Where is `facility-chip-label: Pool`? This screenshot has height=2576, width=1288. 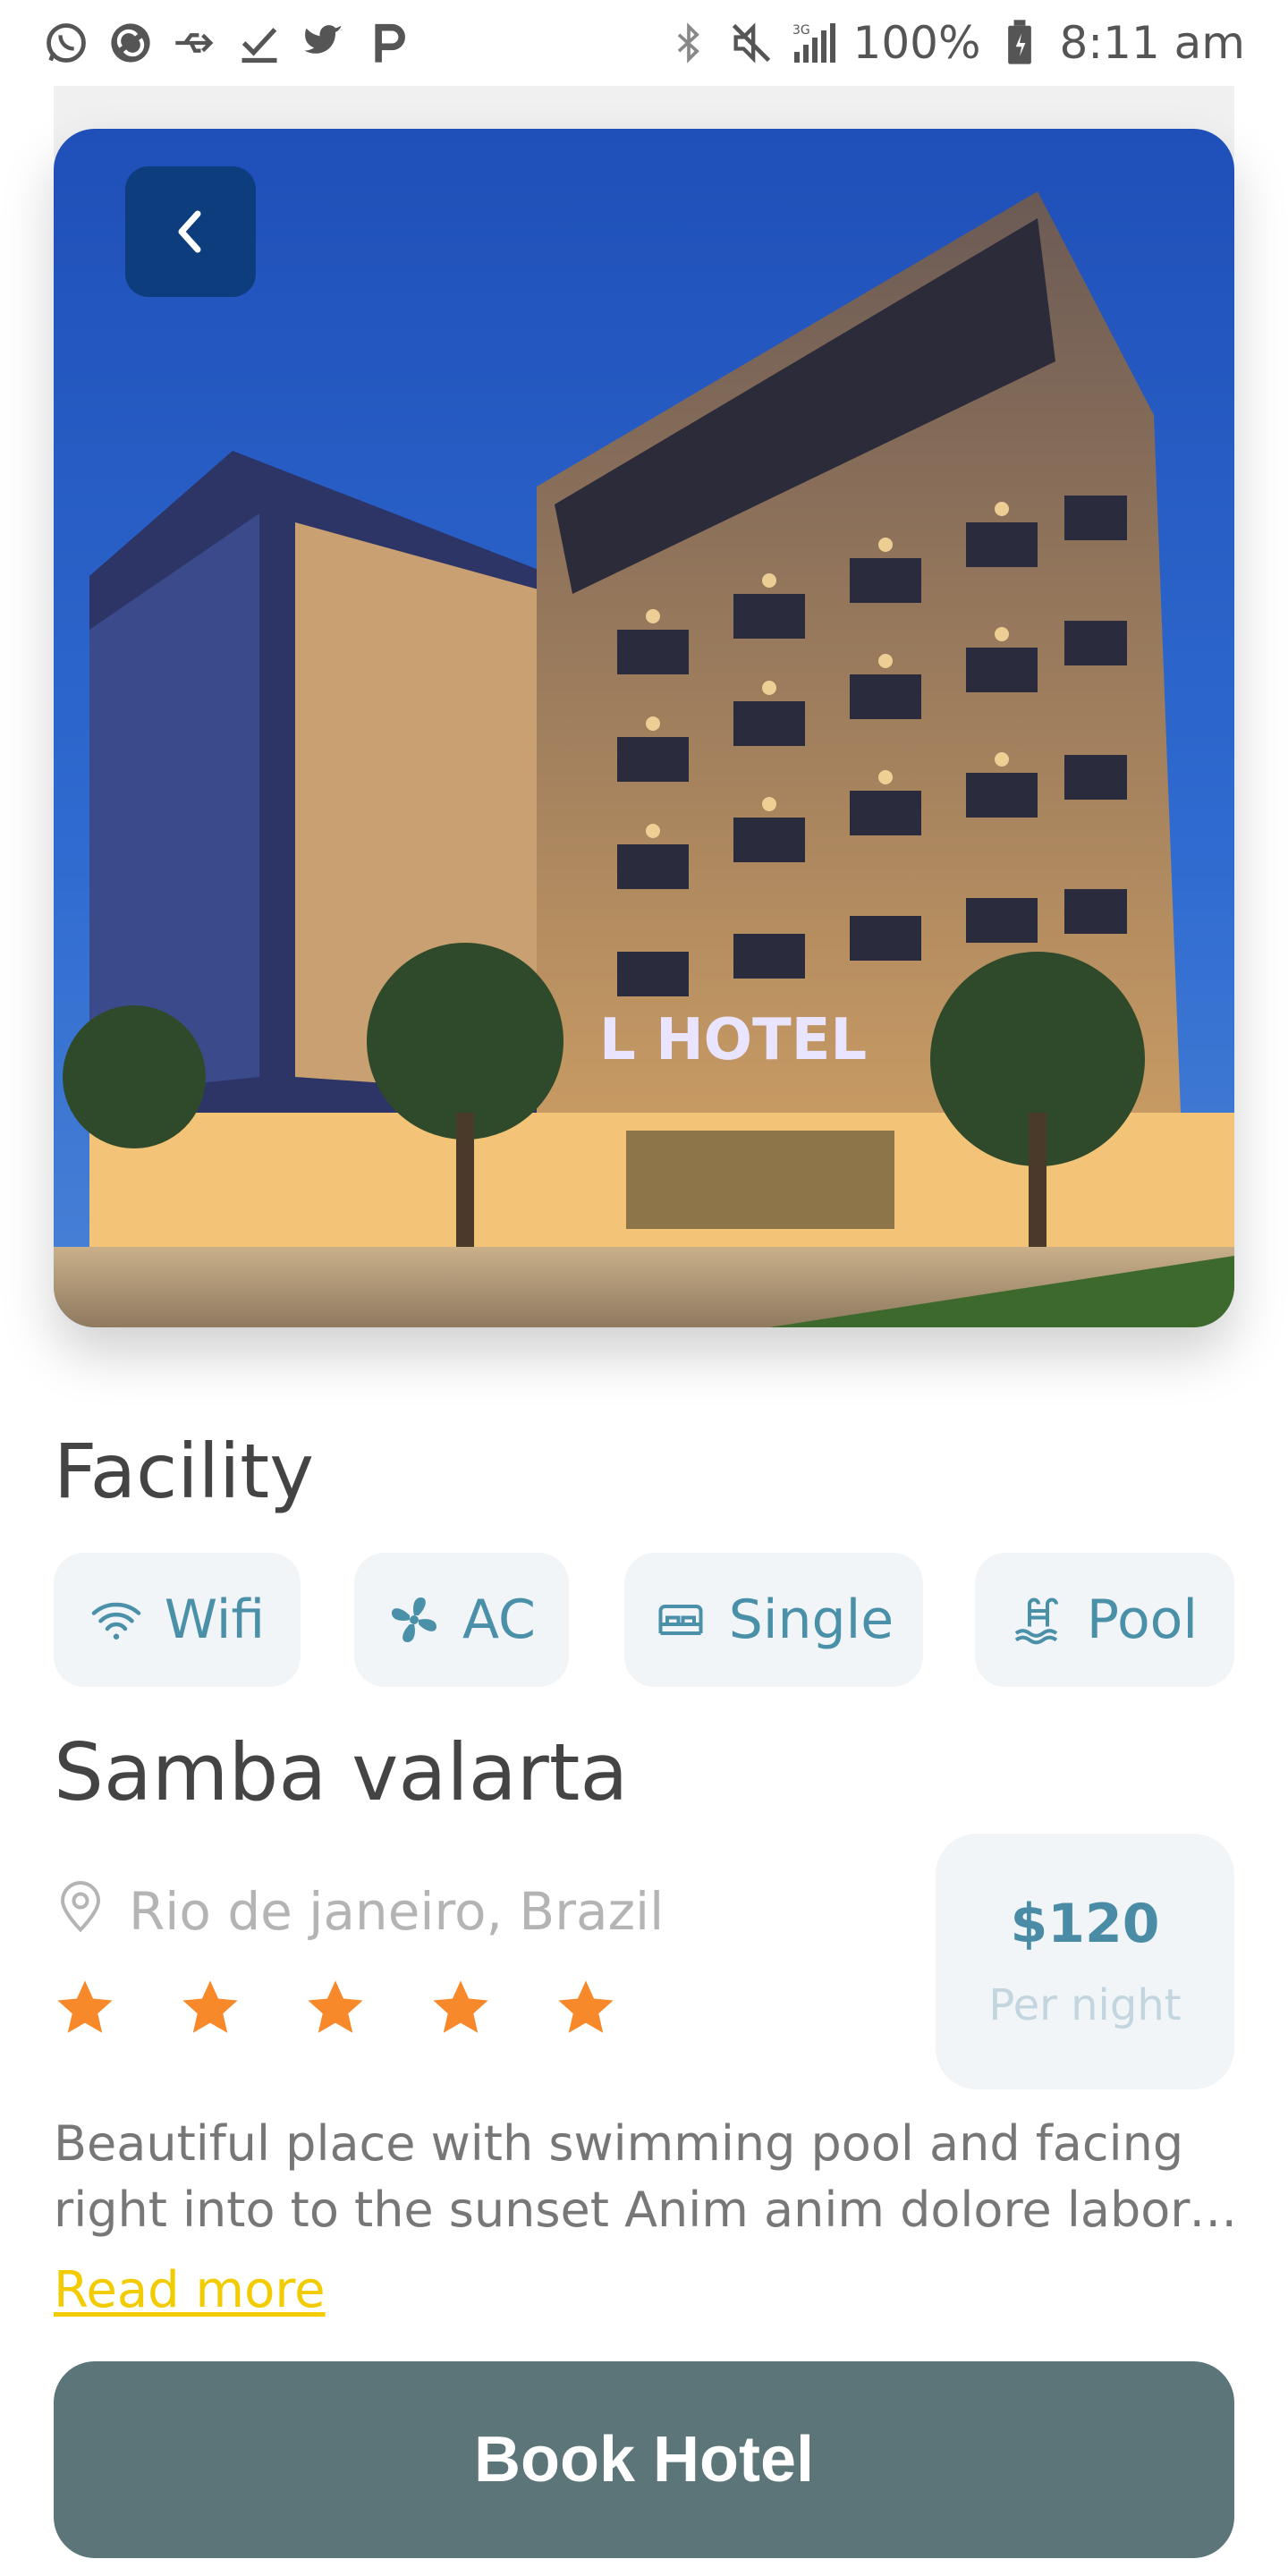 facility-chip-label: Pool is located at coordinates (1142, 1620).